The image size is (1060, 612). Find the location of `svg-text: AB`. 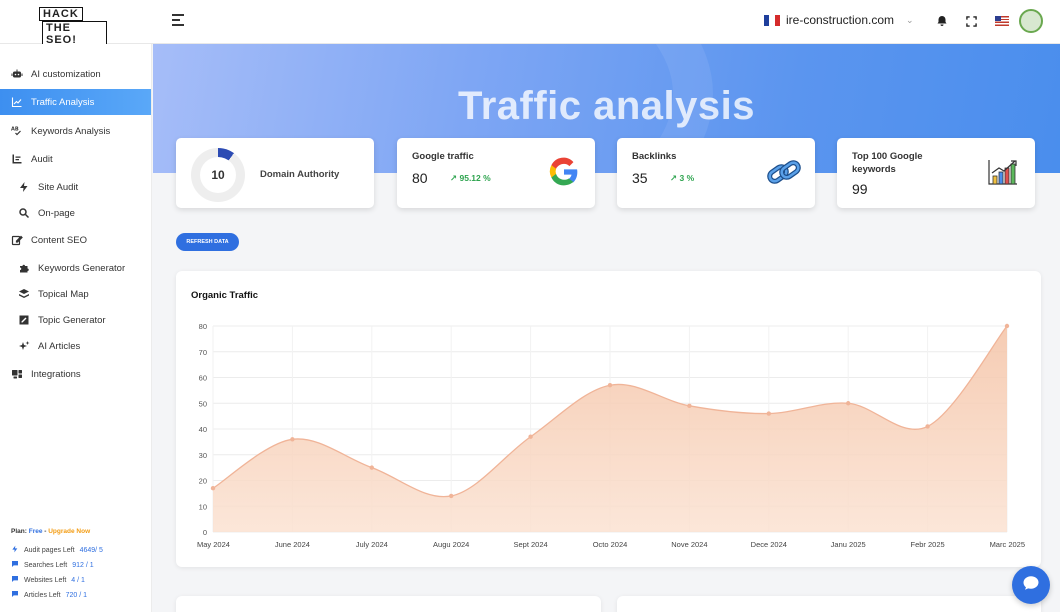

svg-text: AB is located at coordinates (15, 130).